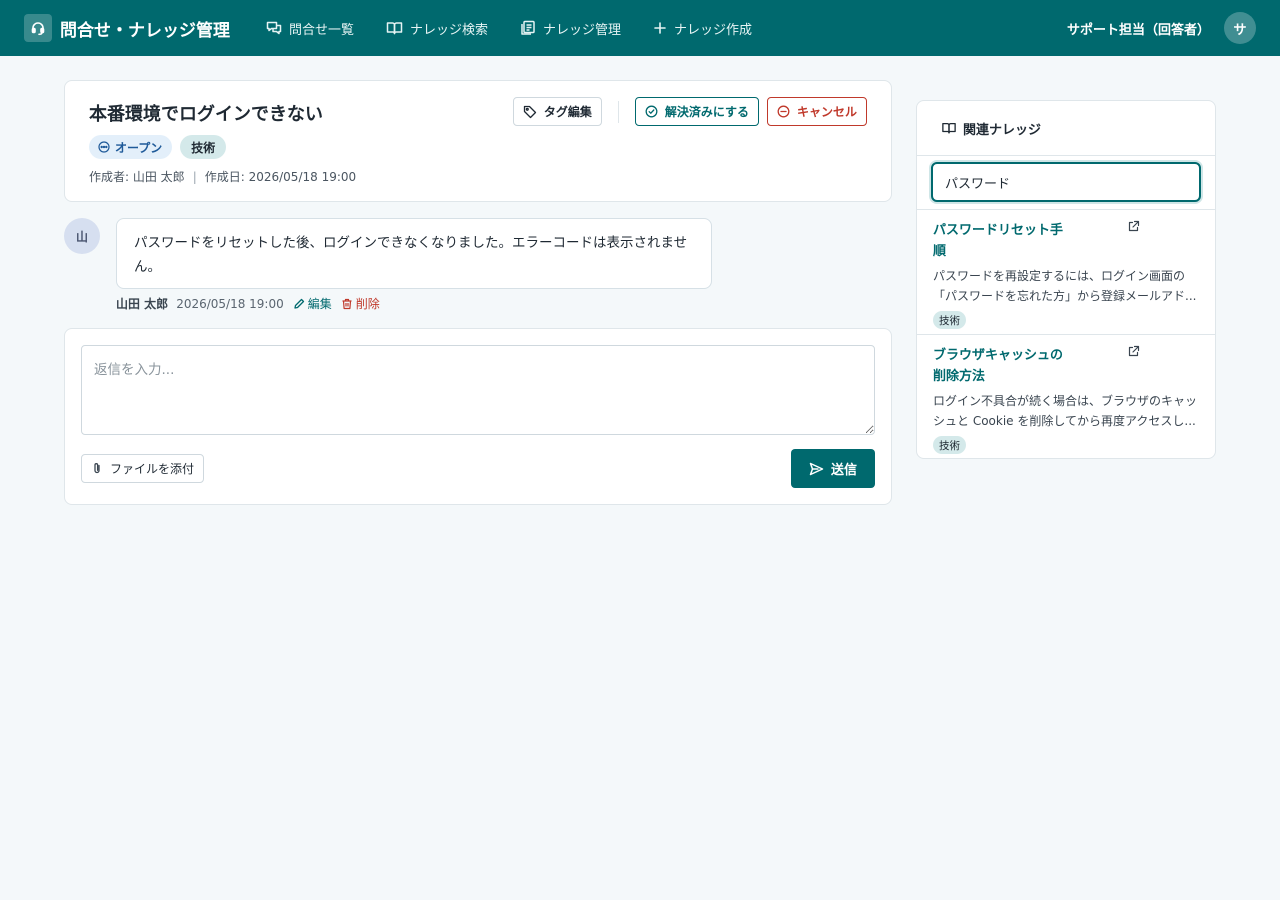 This screenshot has width=1280, height=900. I want to click on user-menu: サポート担当（回答者） サ, so click(1161, 28).